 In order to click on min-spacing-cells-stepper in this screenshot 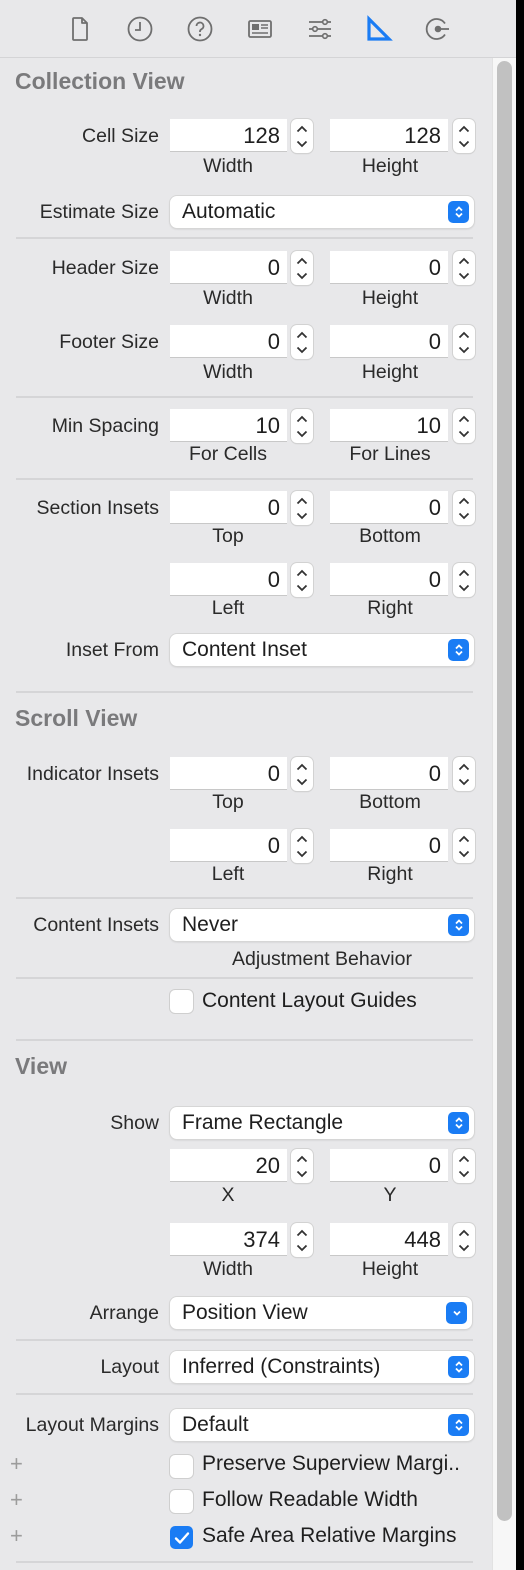, I will do `click(302, 426)`.